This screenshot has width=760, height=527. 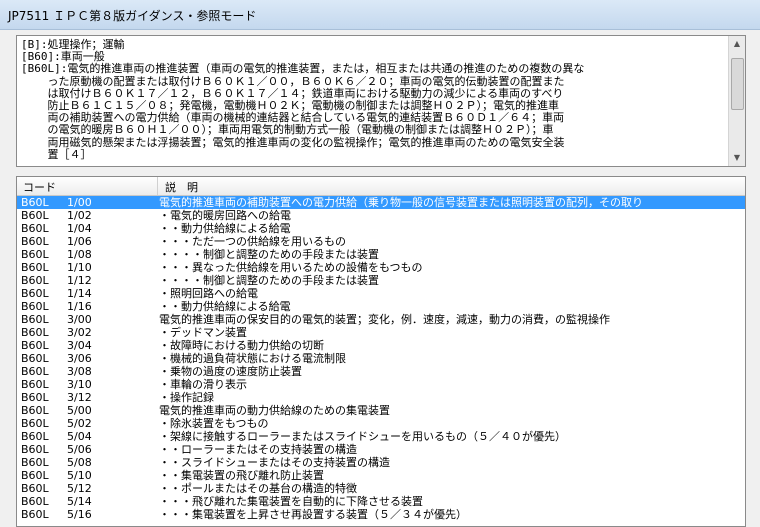 I want to click on table-row: B60L 1/08 ・・・・制御と調整のための手段または装置, so click(x=381, y=254).